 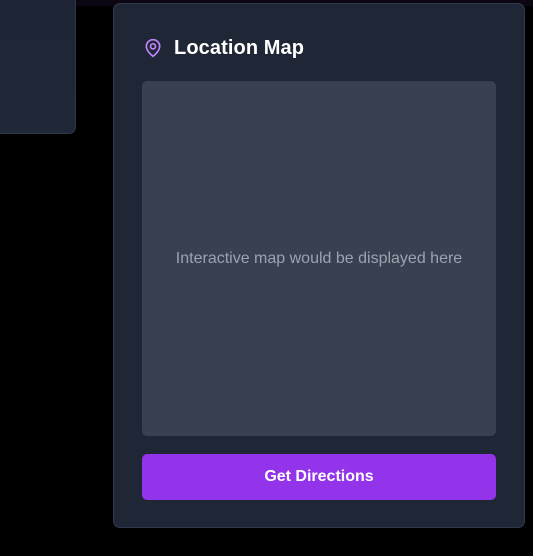 I want to click on adjacent-card, so click(x=38, y=67).